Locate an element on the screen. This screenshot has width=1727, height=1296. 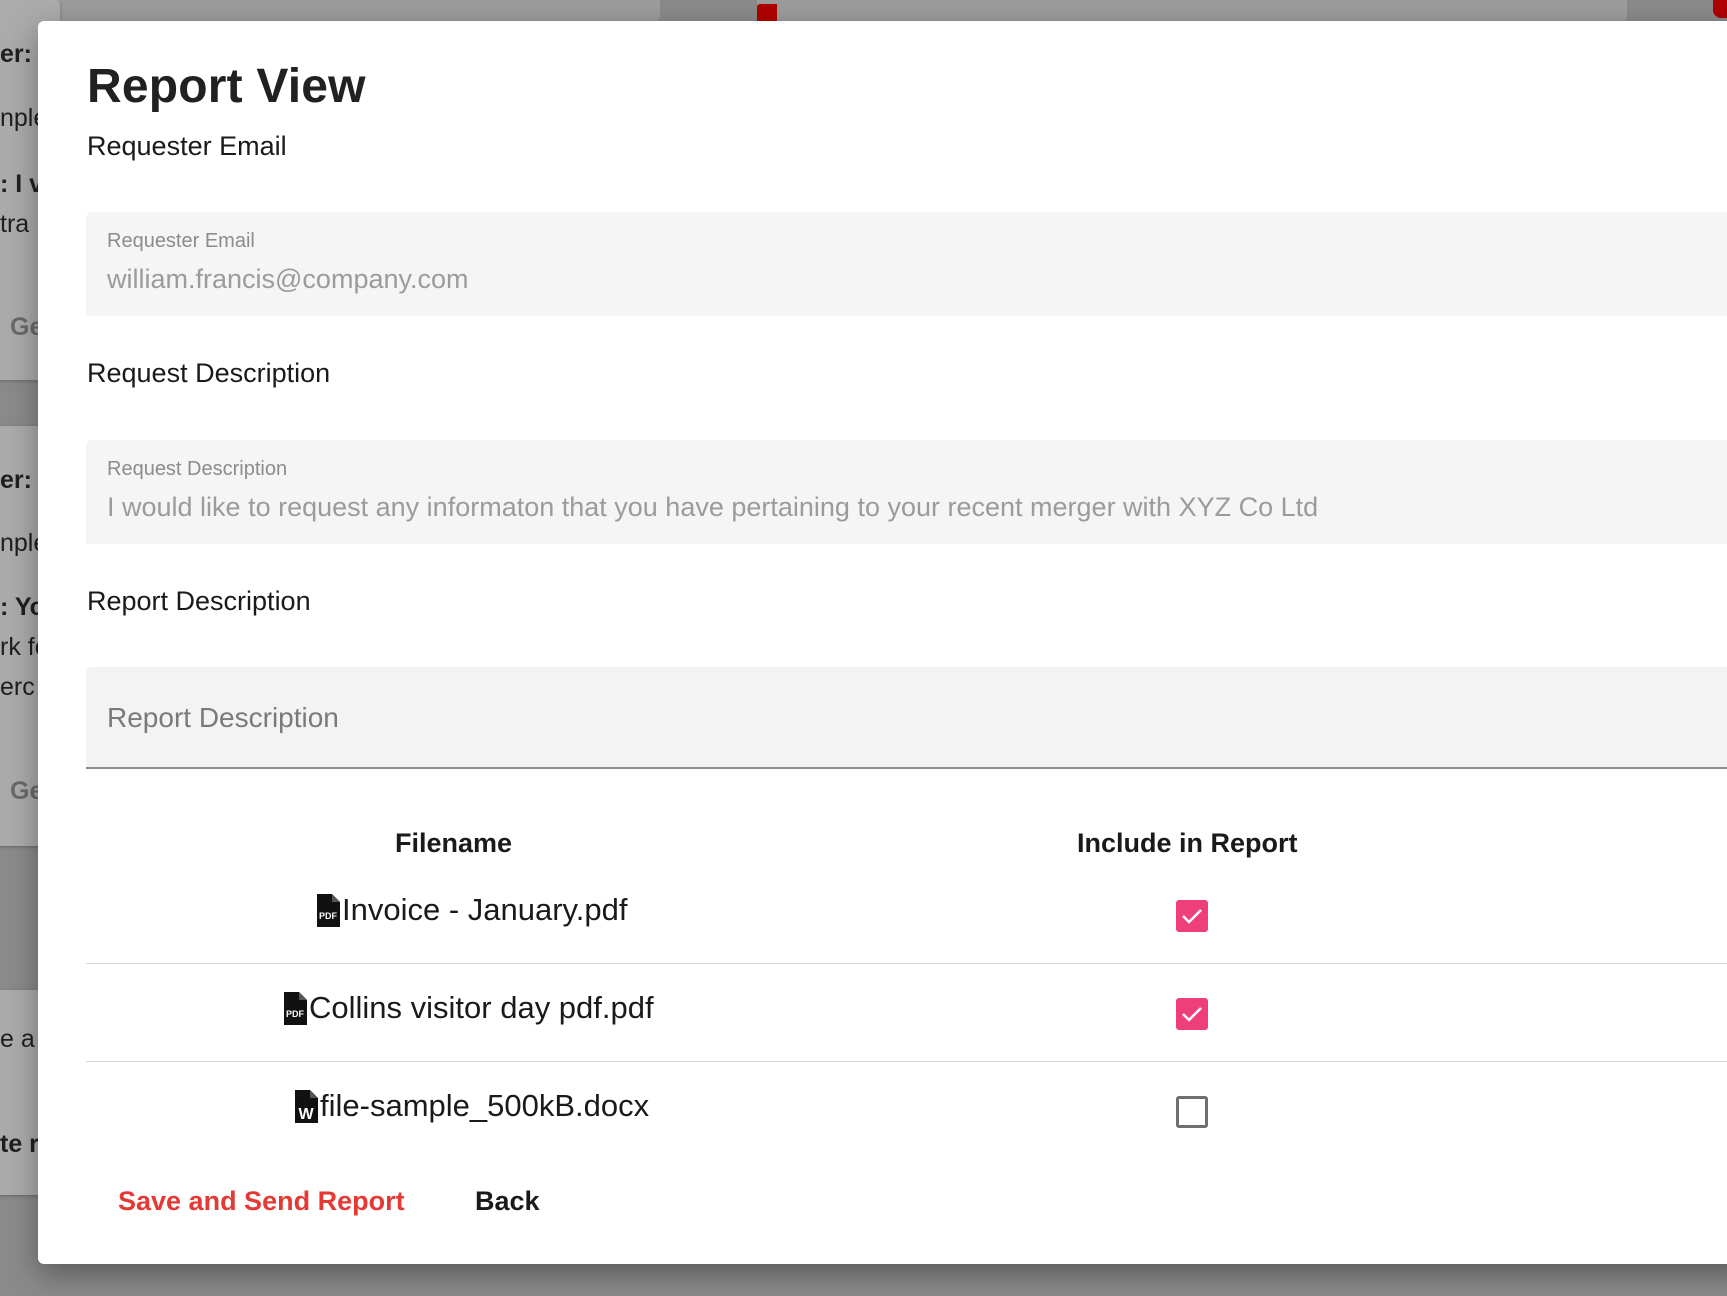
background-red-tab is located at coordinates (767, 13).